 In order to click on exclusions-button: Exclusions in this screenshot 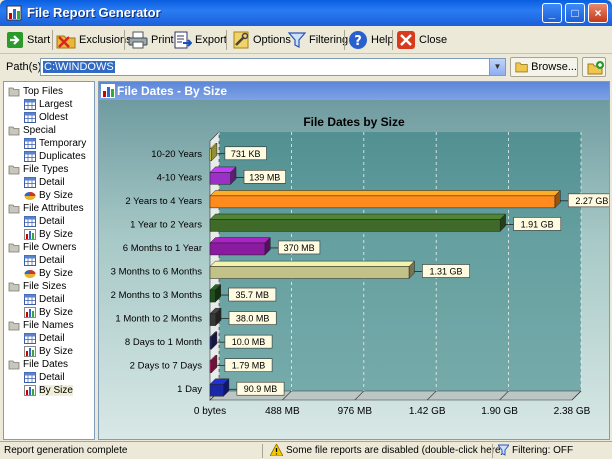, I will do `click(94, 40)`.